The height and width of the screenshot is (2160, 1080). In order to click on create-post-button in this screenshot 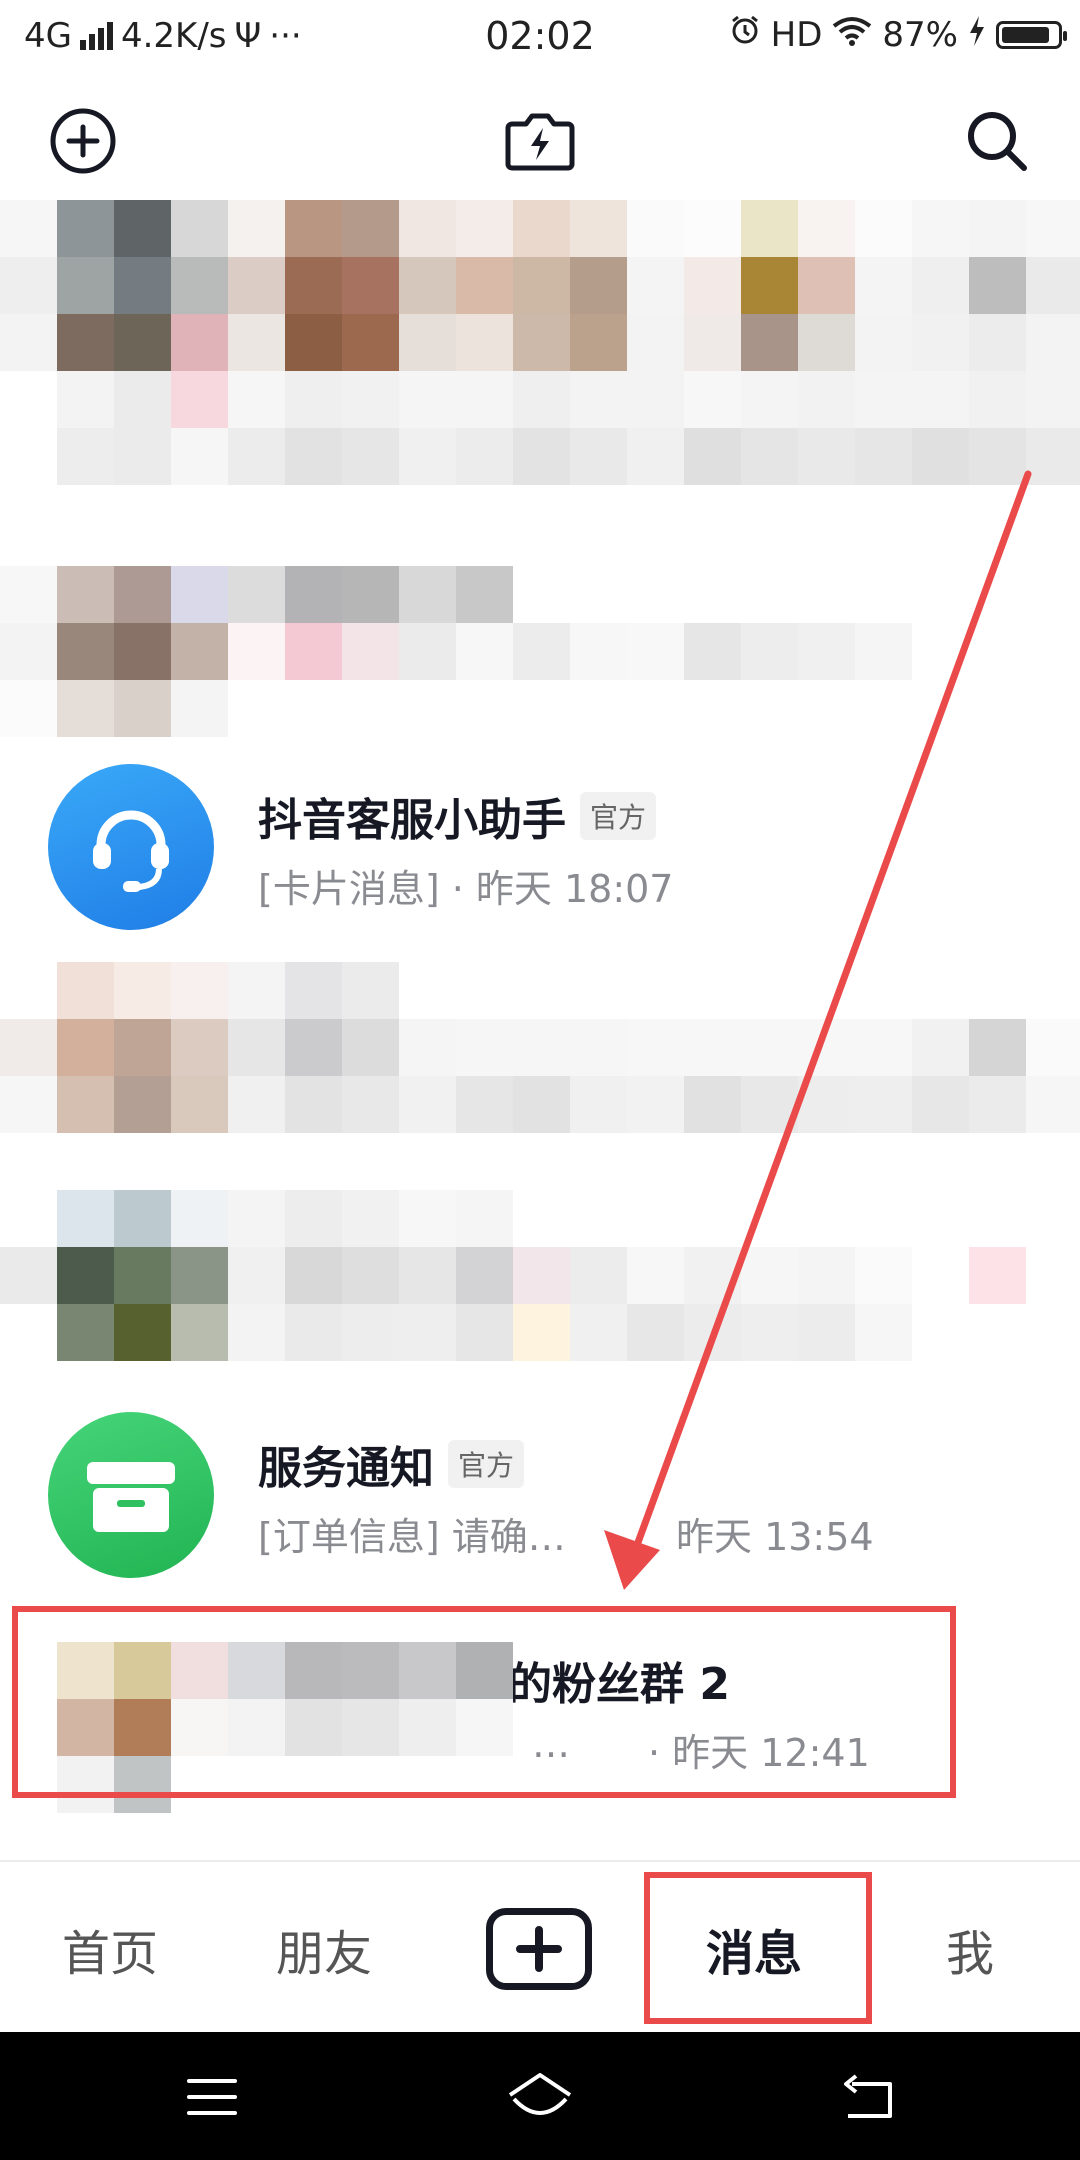, I will do `click(539, 1949)`.